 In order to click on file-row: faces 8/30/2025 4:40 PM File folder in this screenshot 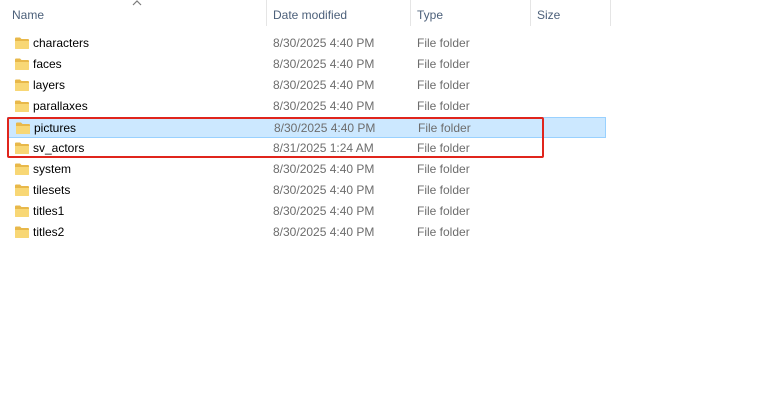, I will do `click(306, 64)`.